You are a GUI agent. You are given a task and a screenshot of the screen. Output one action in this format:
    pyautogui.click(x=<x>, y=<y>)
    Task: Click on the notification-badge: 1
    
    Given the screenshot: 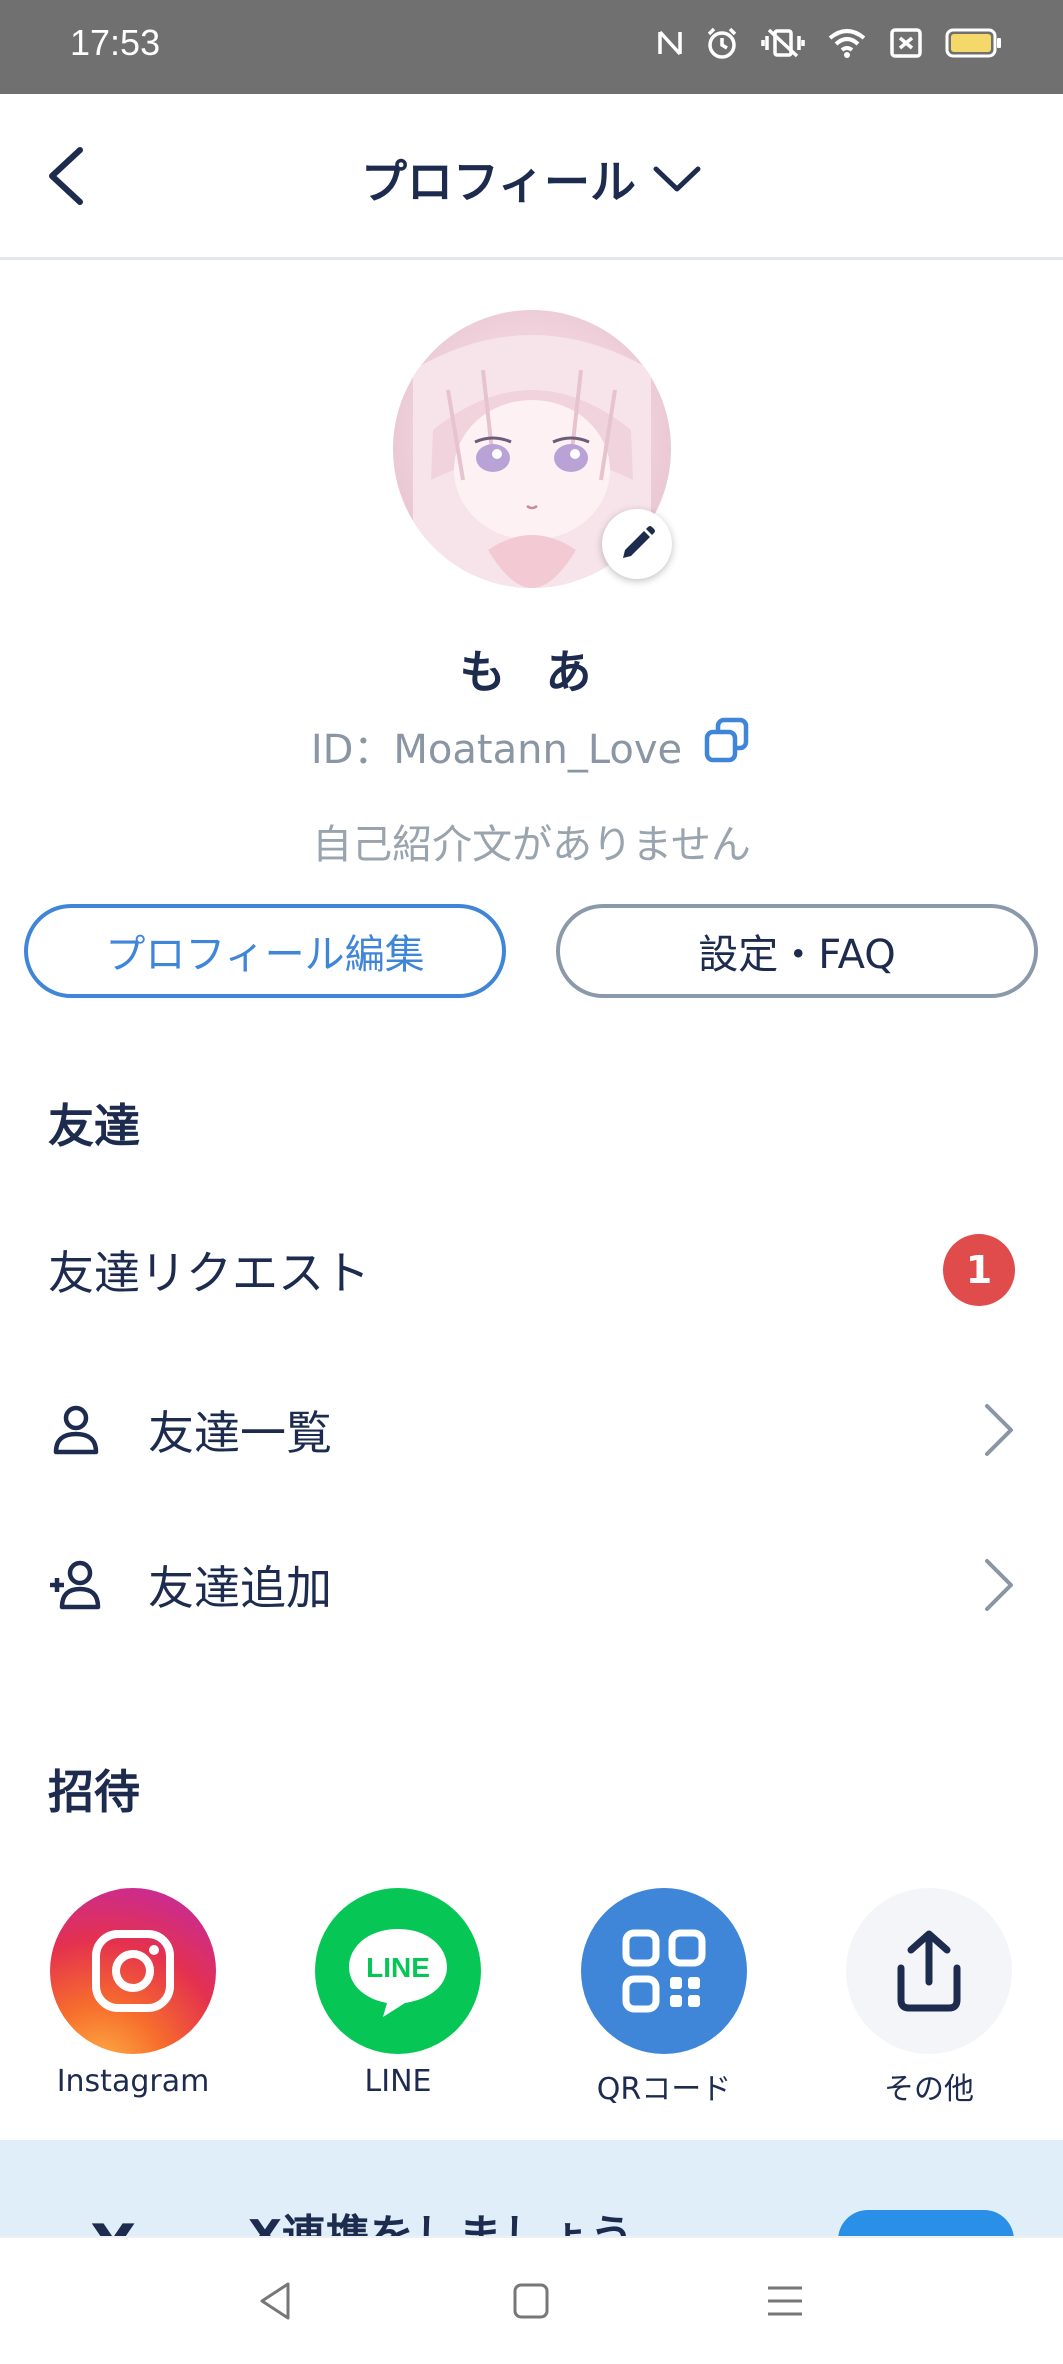 What is the action you would take?
    pyautogui.click(x=979, y=1270)
    